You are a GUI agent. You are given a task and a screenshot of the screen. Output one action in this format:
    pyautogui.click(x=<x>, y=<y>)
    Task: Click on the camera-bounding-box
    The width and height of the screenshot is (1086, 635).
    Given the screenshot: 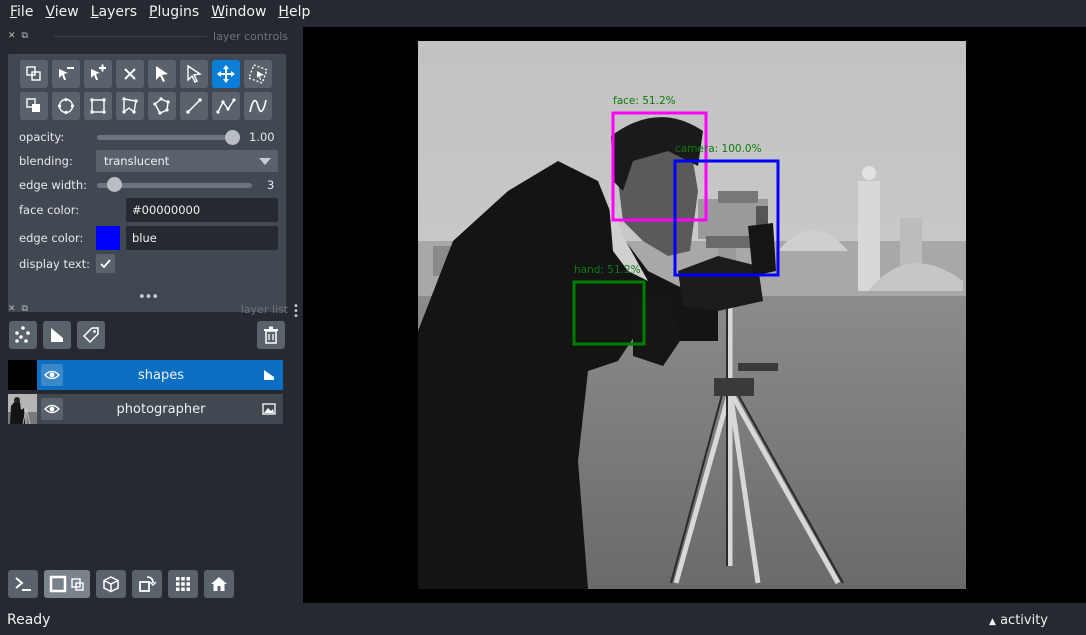 What is the action you would take?
    pyautogui.click(x=726, y=218)
    